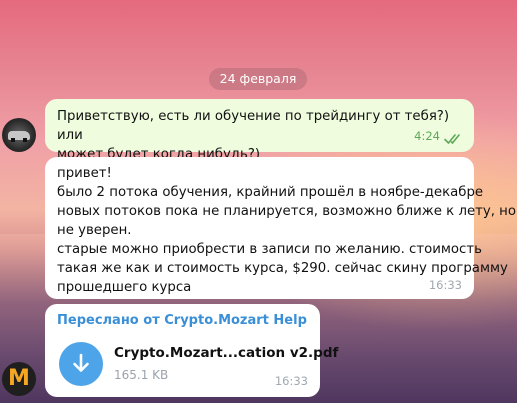 Image resolution: width=517 pixels, height=403 pixels. I want to click on message-text-line: не уверен., so click(94, 230).